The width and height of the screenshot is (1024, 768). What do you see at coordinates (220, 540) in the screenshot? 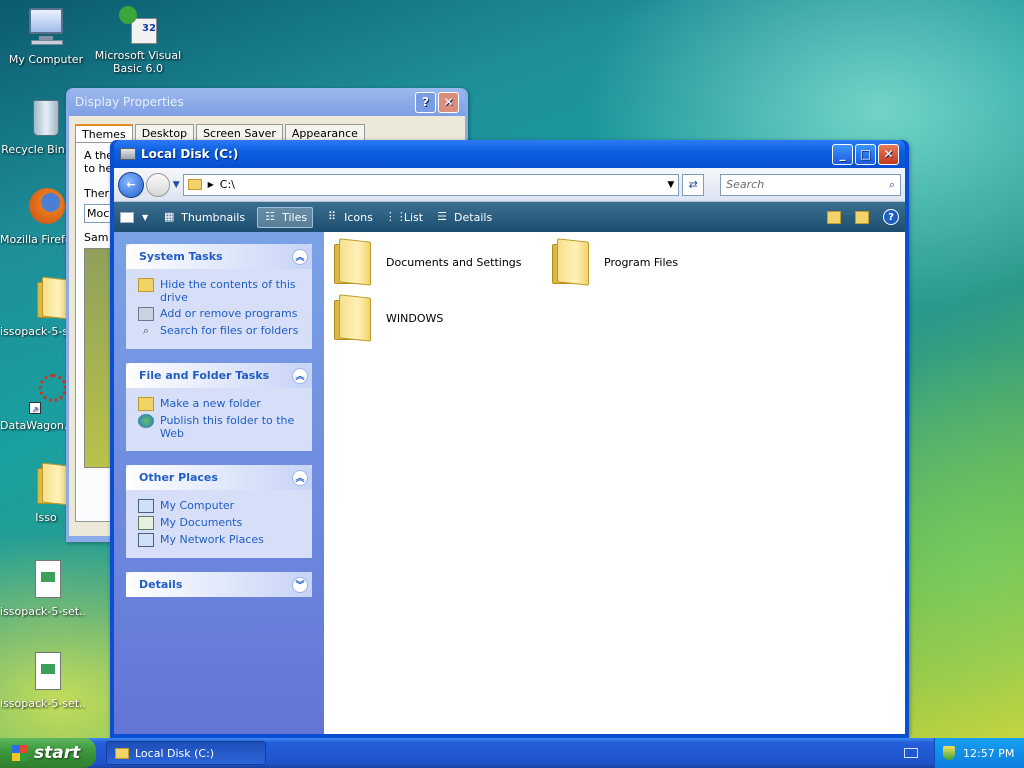
I see `my-network-places-link: My Network Places` at bounding box center [220, 540].